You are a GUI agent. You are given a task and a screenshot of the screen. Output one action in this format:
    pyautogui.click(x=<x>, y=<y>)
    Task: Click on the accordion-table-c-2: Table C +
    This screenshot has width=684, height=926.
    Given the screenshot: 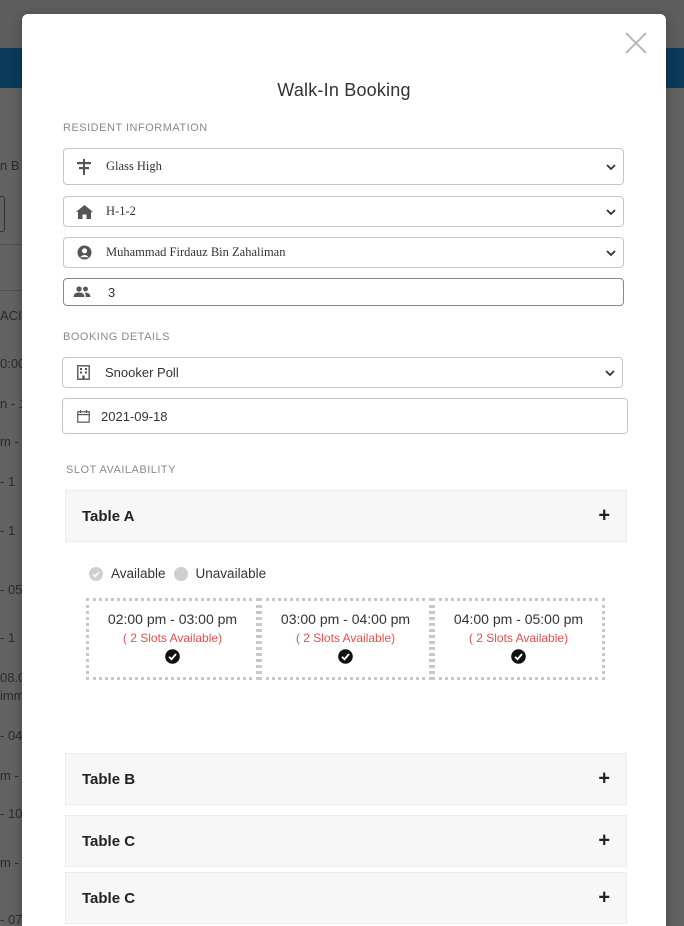 What is the action you would take?
    pyautogui.click(x=346, y=898)
    